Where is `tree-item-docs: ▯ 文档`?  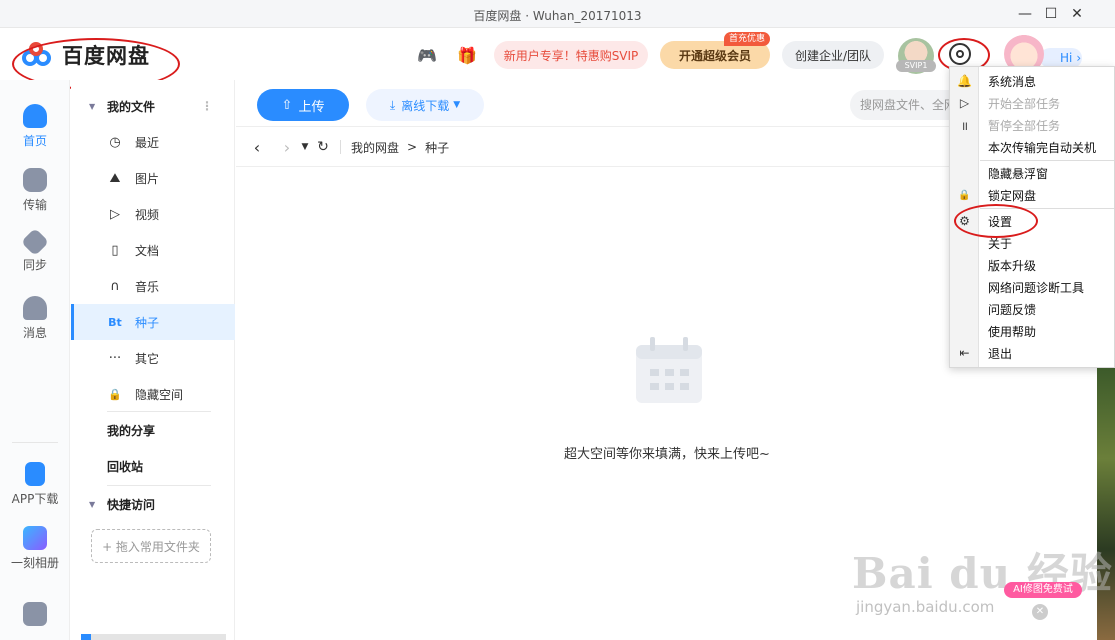
tree-item-docs: ▯ 文档 is located at coordinates (153, 250).